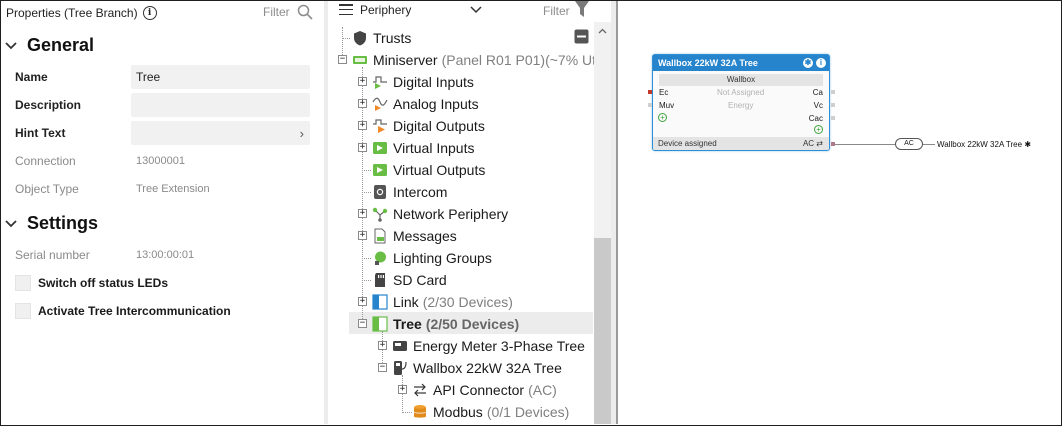 The height and width of the screenshot is (426, 1062). What do you see at coordinates (602, 223) in the screenshot?
I see `vertical-scrollbar` at bounding box center [602, 223].